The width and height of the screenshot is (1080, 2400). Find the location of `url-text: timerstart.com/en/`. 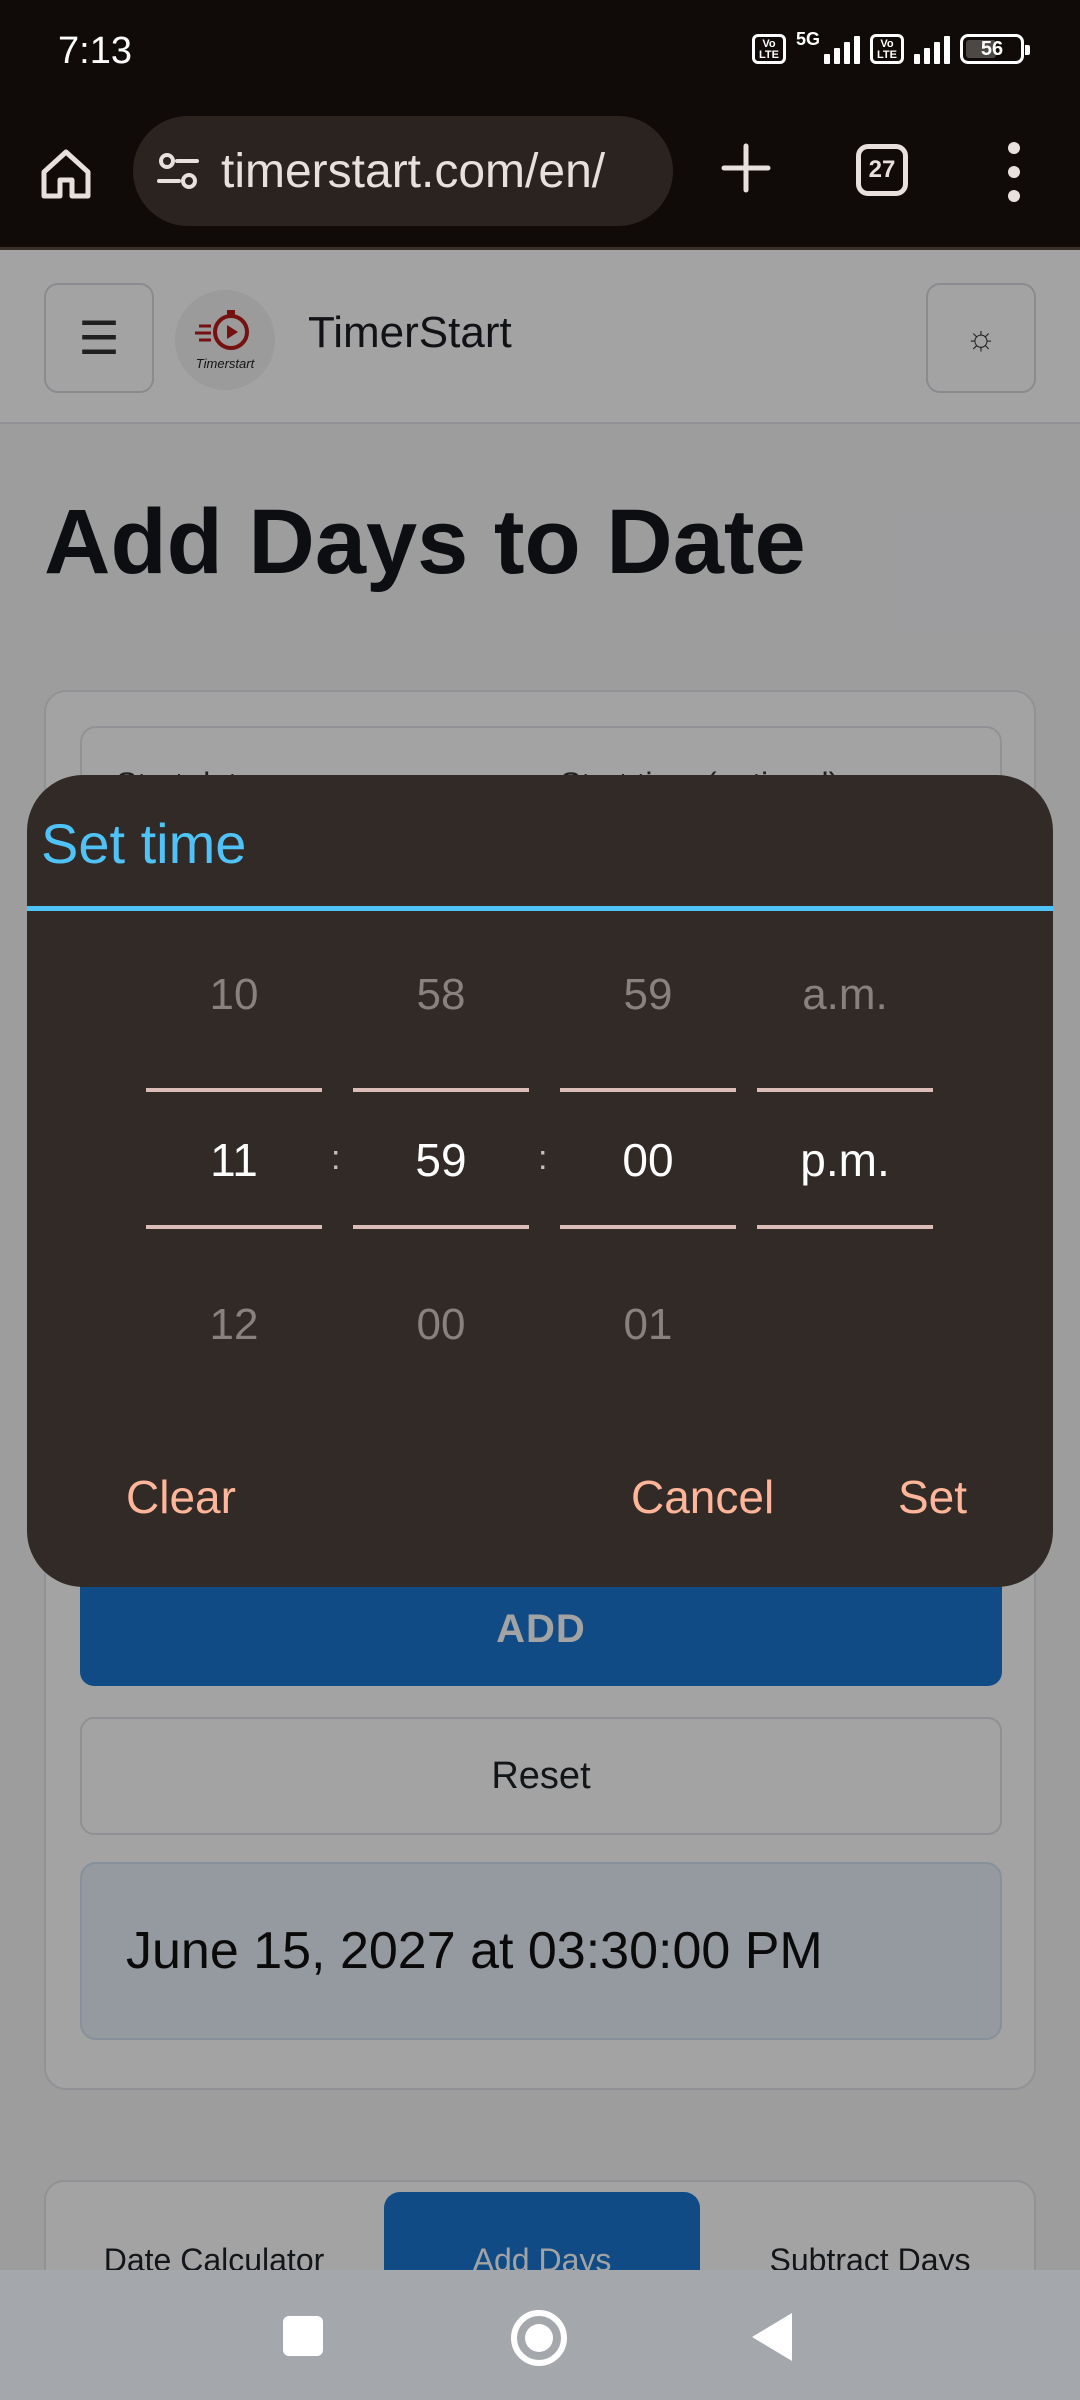

url-text: timerstart.com/en/ is located at coordinates (413, 171).